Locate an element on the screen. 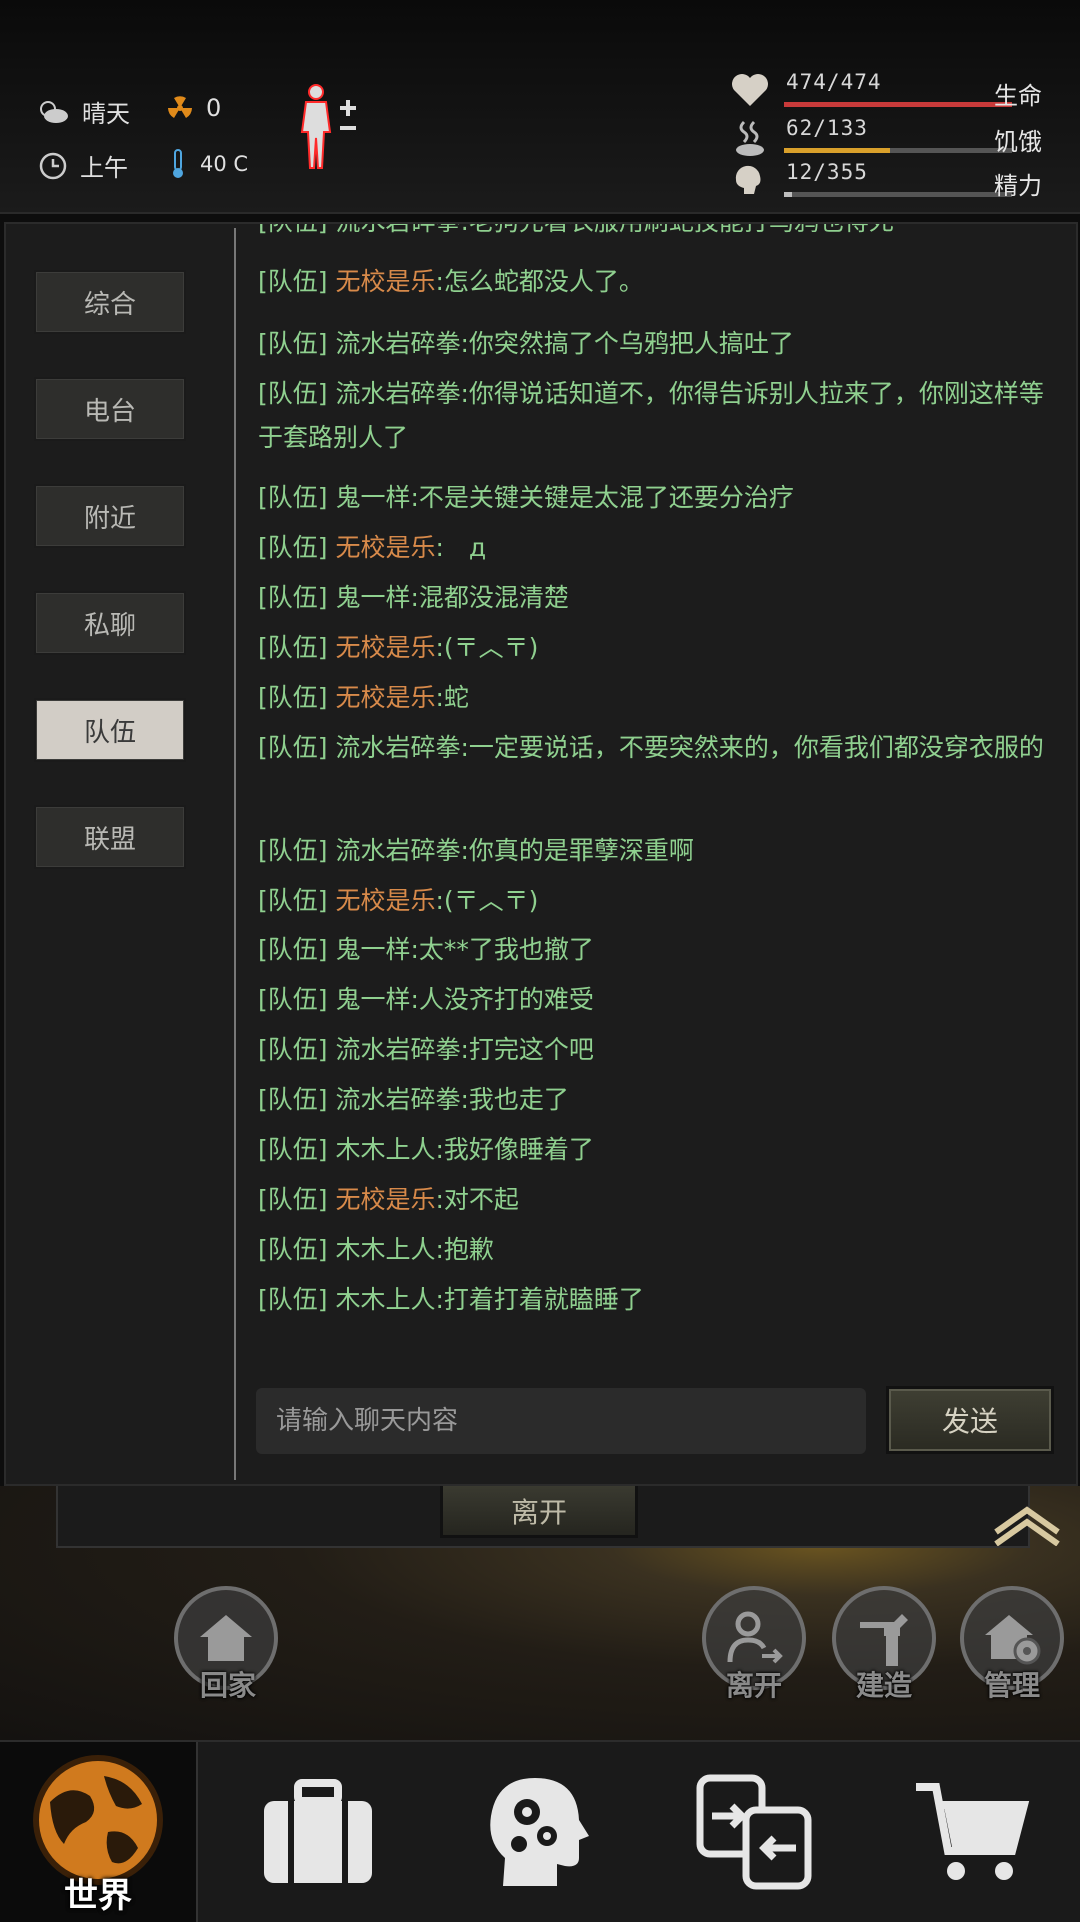 Image resolution: width=1080 pixels, height=1922 pixels. hunger-value: 62/133 is located at coordinates (827, 128).